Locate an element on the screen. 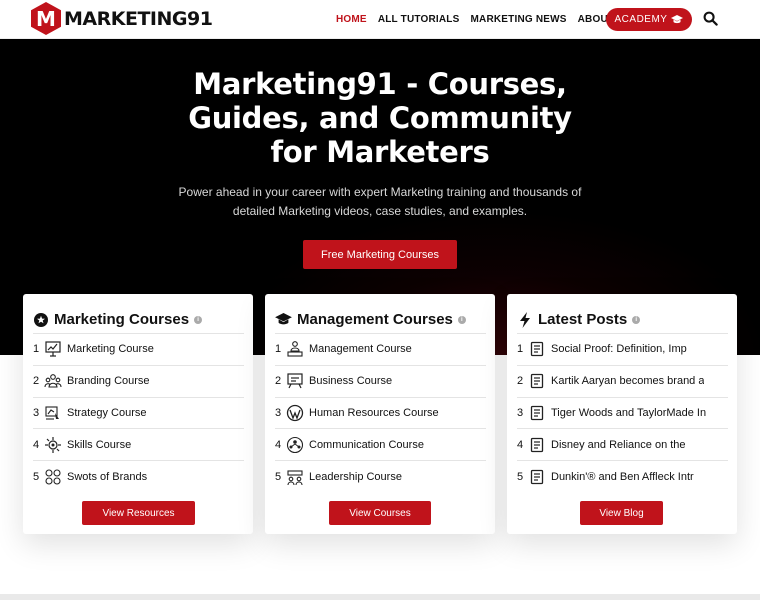 The height and width of the screenshot is (600, 760). site-logo: M MARKETING91 is located at coordinates (122, 18).